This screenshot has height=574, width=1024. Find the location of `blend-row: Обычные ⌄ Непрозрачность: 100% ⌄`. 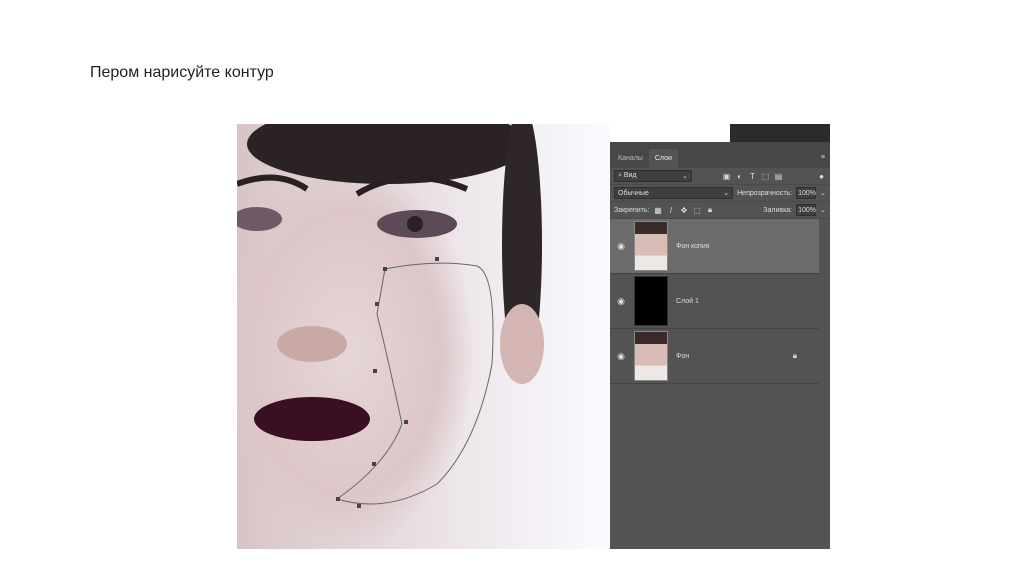

blend-row: Обычные ⌄ Непрозрачность: 100% ⌄ is located at coordinates (720, 193).